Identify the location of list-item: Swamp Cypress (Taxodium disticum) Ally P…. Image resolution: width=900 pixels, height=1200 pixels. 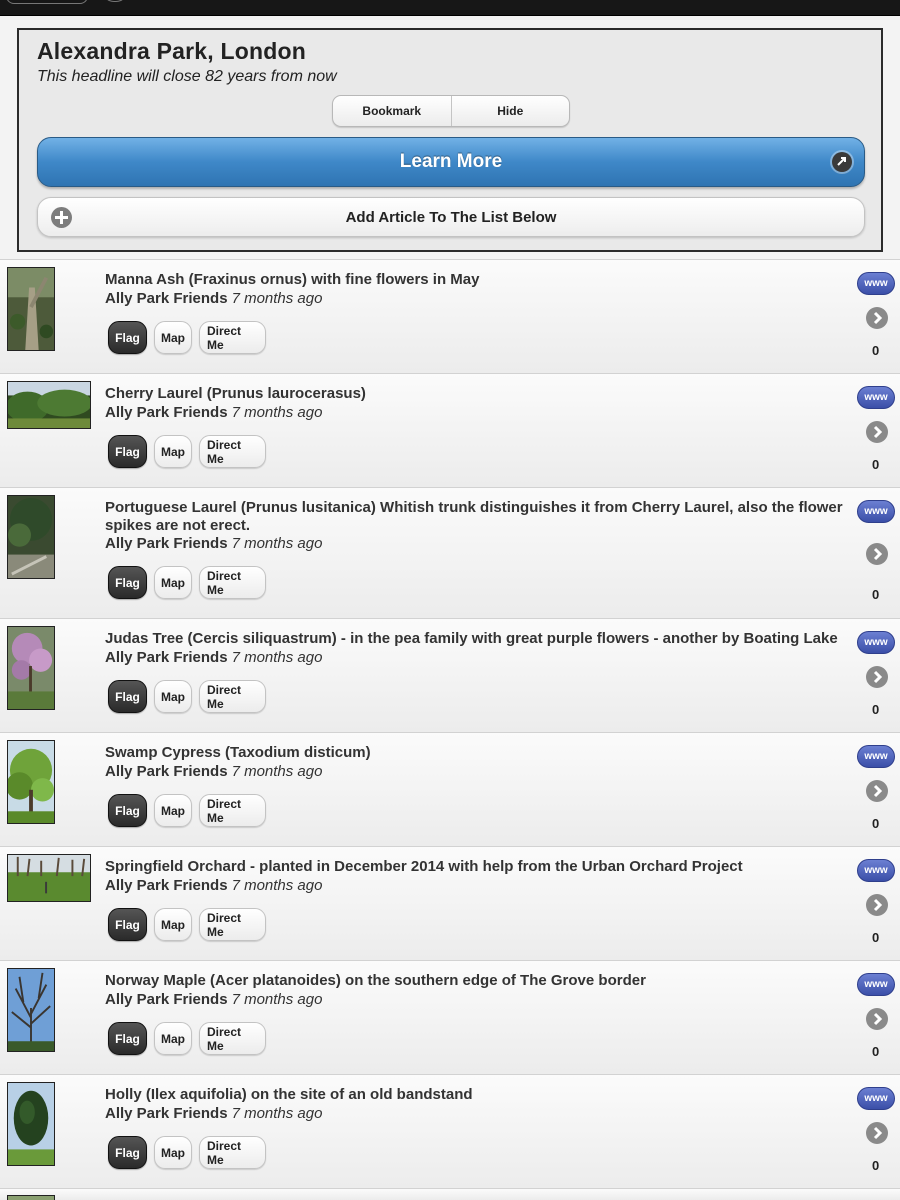
(450, 789).